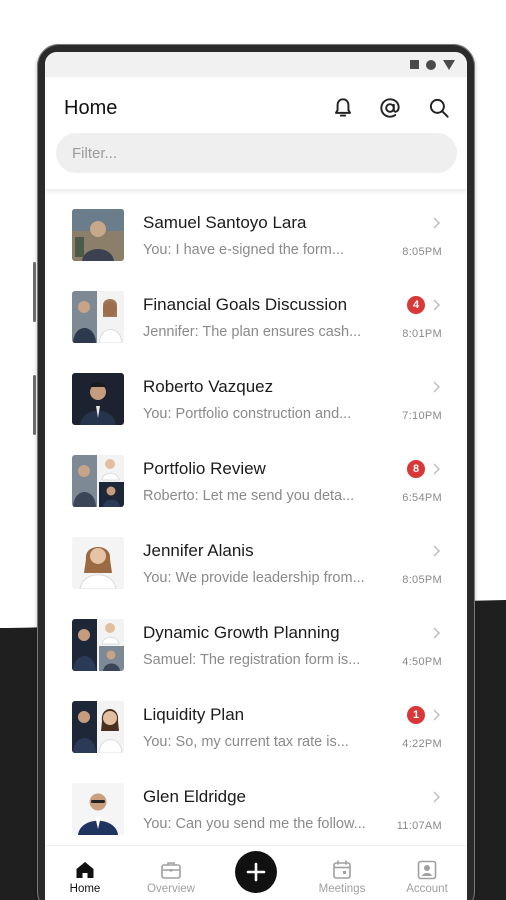 The height and width of the screenshot is (900, 506). Describe the element at coordinates (85, 889) in the screenshot. I see `nav-label: Home` at that location.